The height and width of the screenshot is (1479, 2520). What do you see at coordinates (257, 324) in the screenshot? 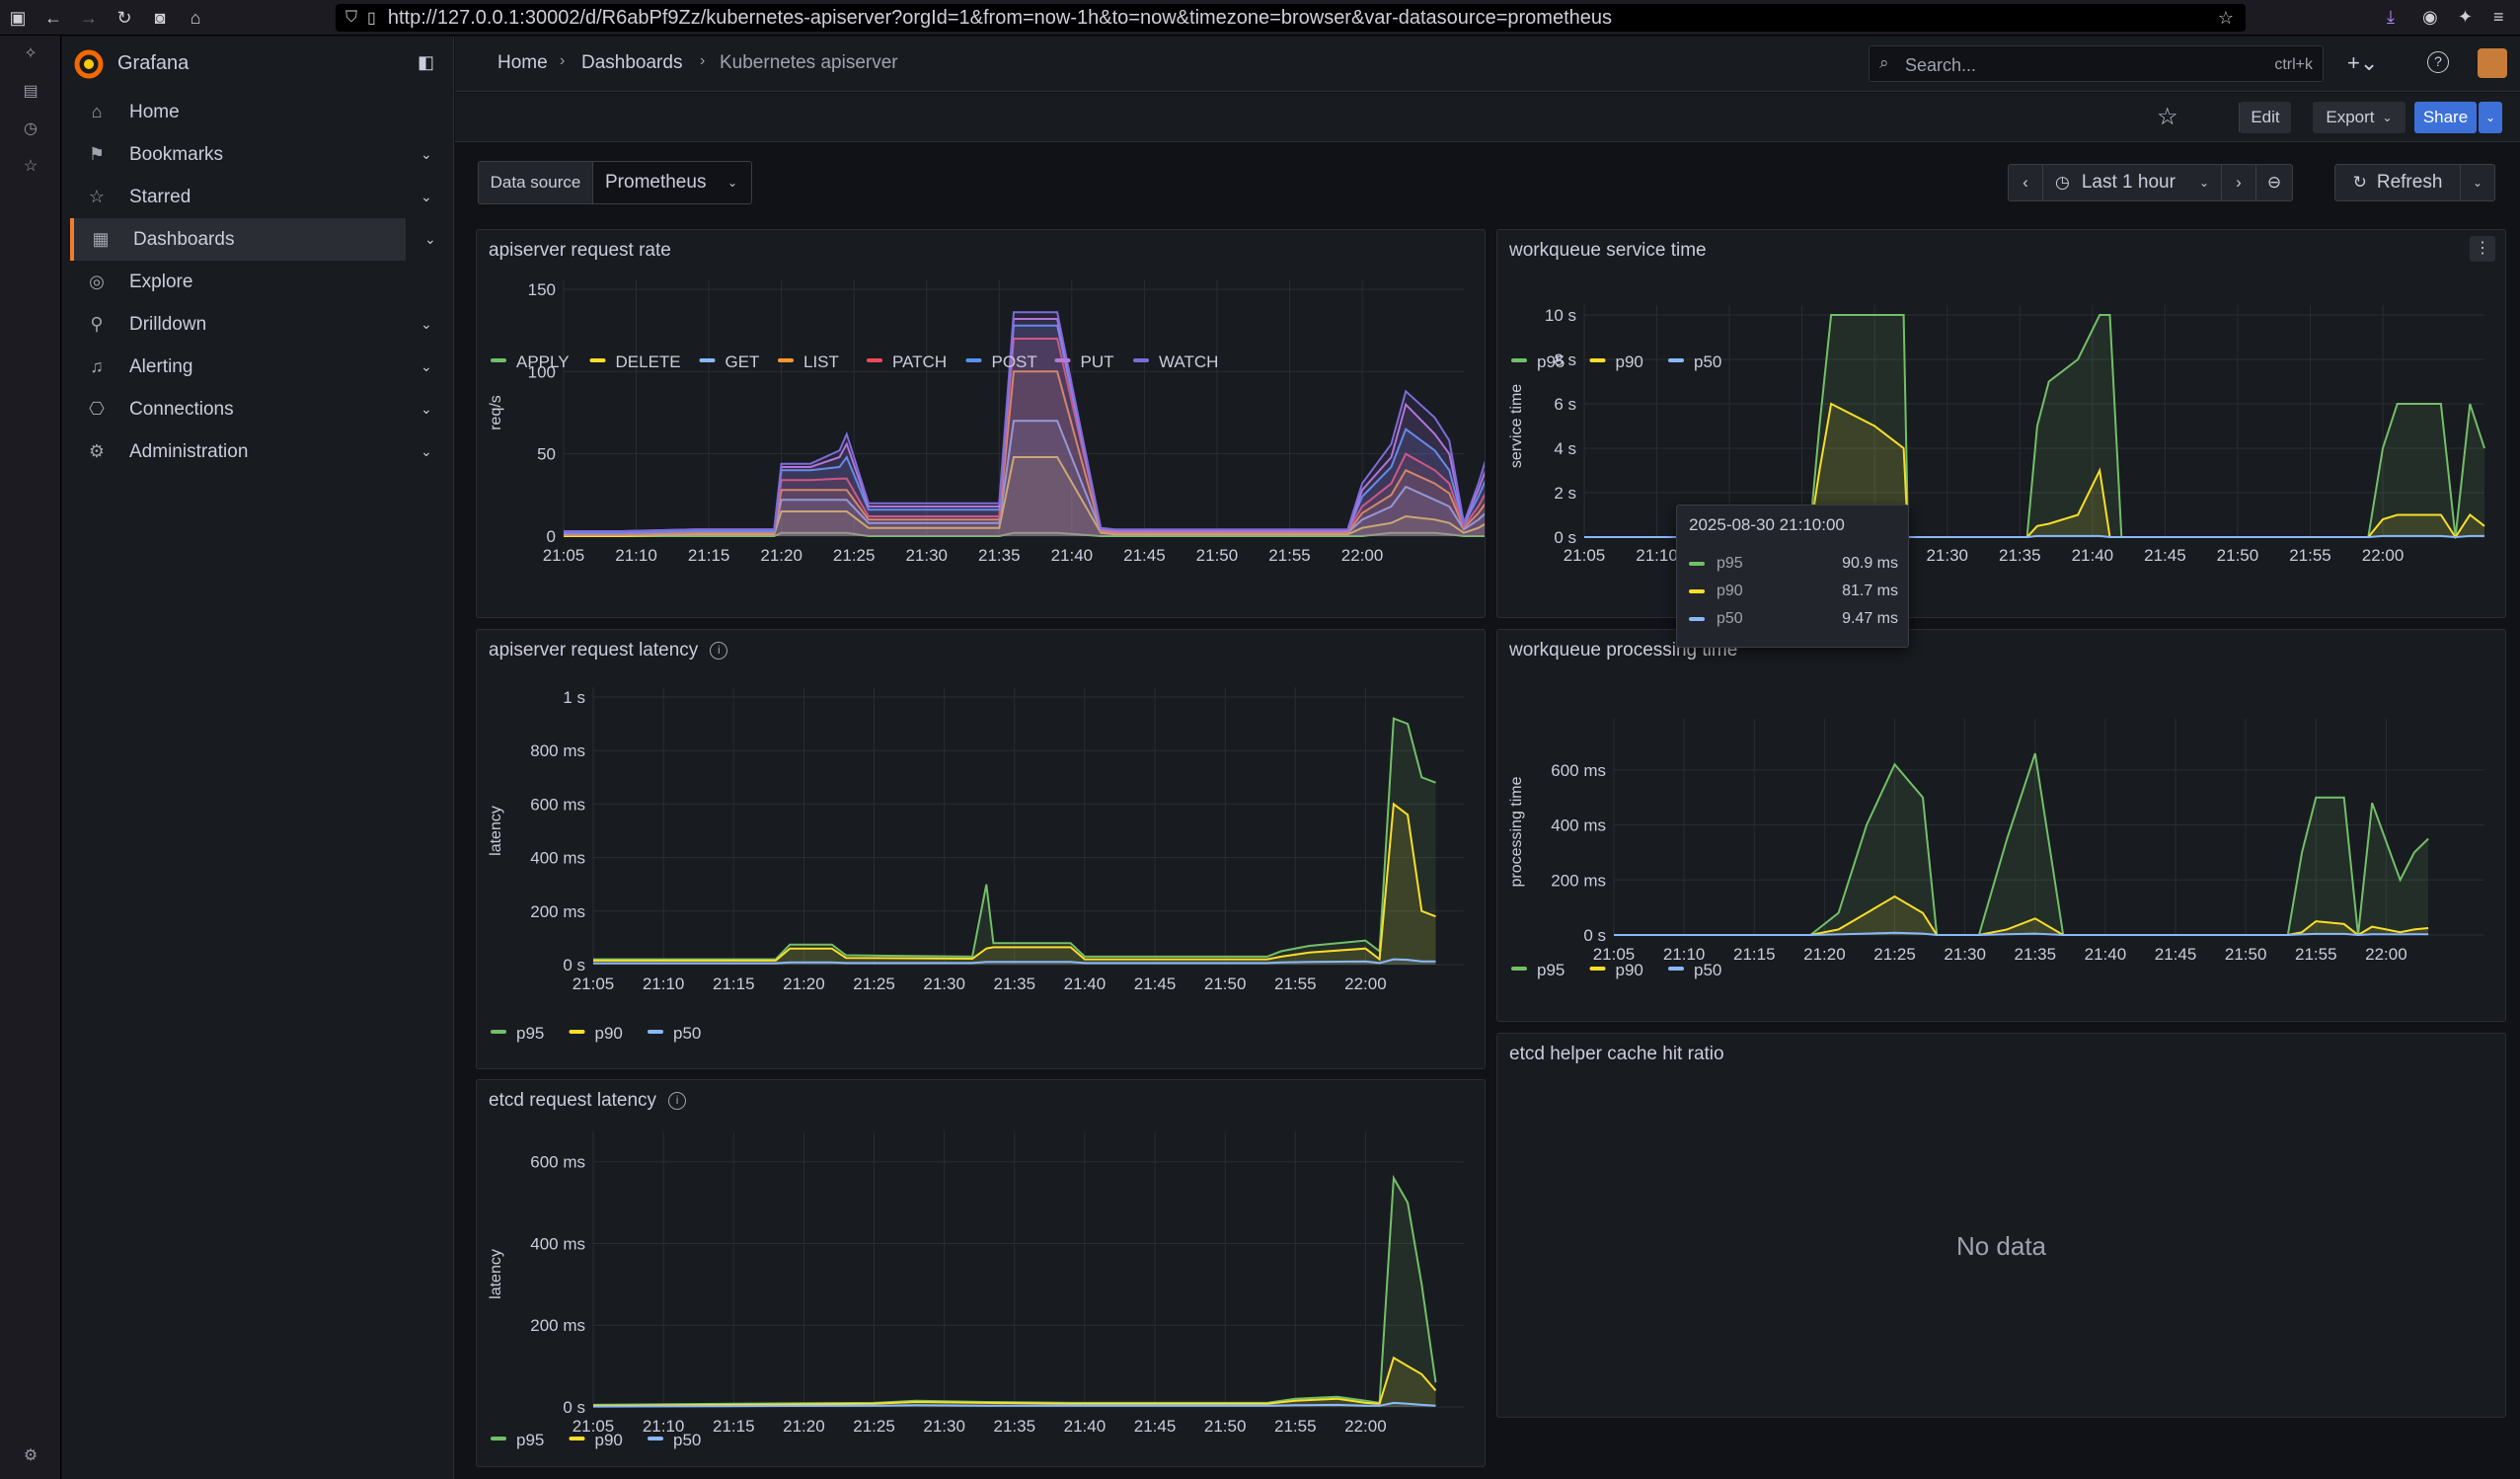
I see `sidebar-item-drilldown: ⚲ Drilldown ⌄` at bounding box center [257, 324].